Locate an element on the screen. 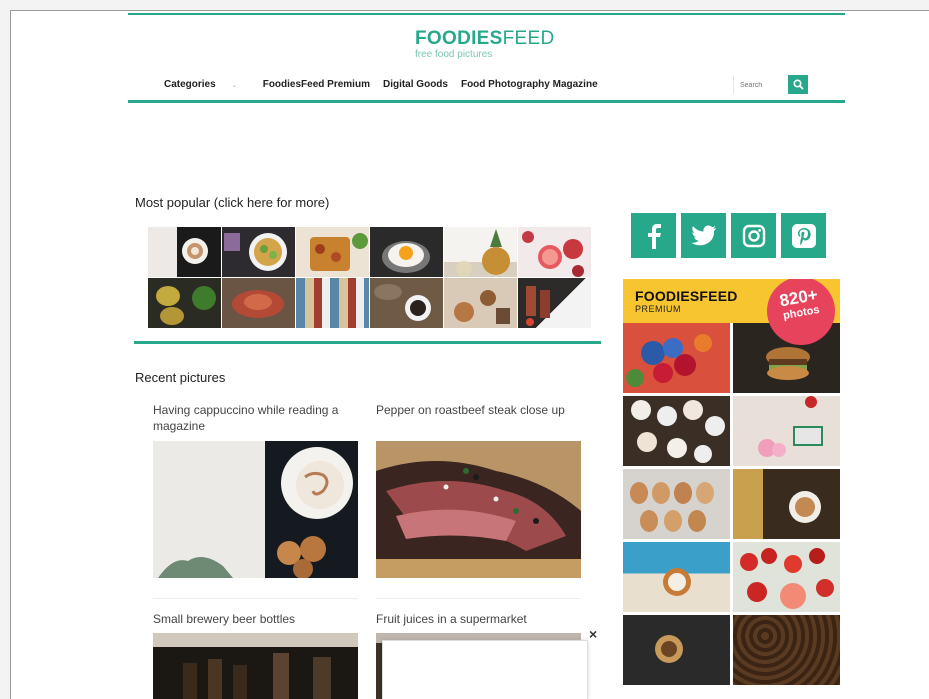  twitter-button is located at coordinates (703, 235).